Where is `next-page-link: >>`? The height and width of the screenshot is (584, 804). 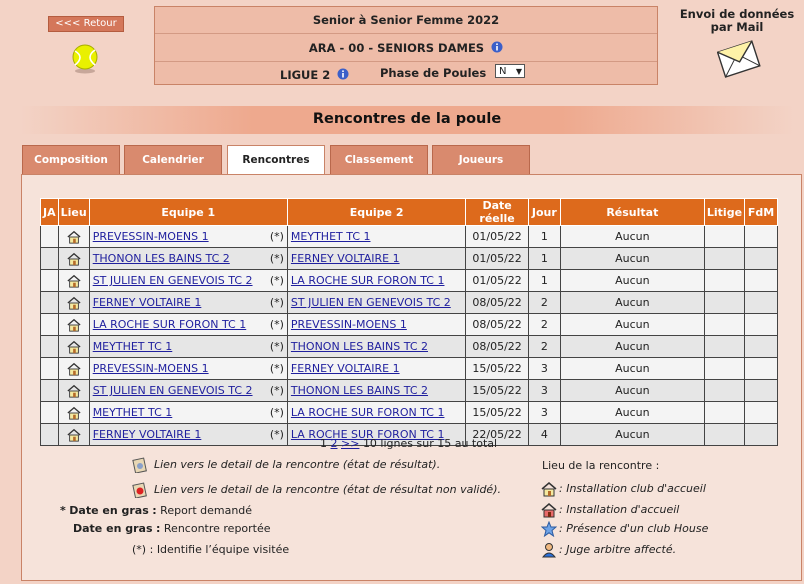
next-page-link: >> is located at coordinates (350, 443).